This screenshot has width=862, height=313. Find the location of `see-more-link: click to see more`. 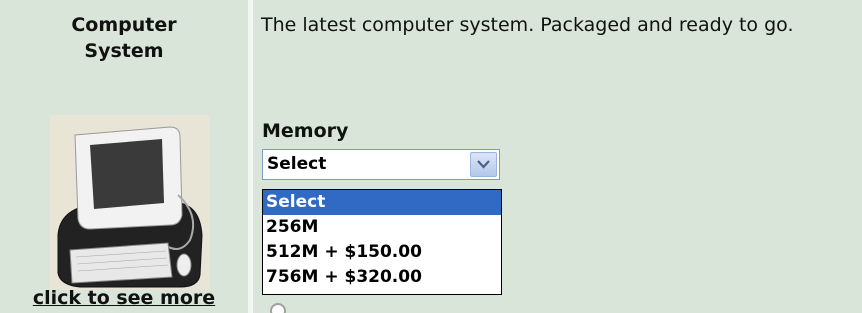

see-more-link: click to see more is located at coordinates (124, 298).